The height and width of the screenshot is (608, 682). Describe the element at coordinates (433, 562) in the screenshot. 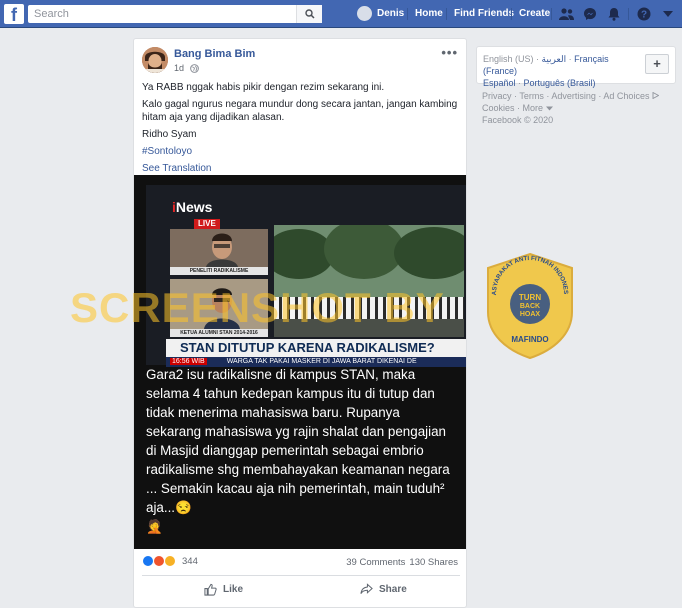

I see `shares-count: 130 Shares` at that location.